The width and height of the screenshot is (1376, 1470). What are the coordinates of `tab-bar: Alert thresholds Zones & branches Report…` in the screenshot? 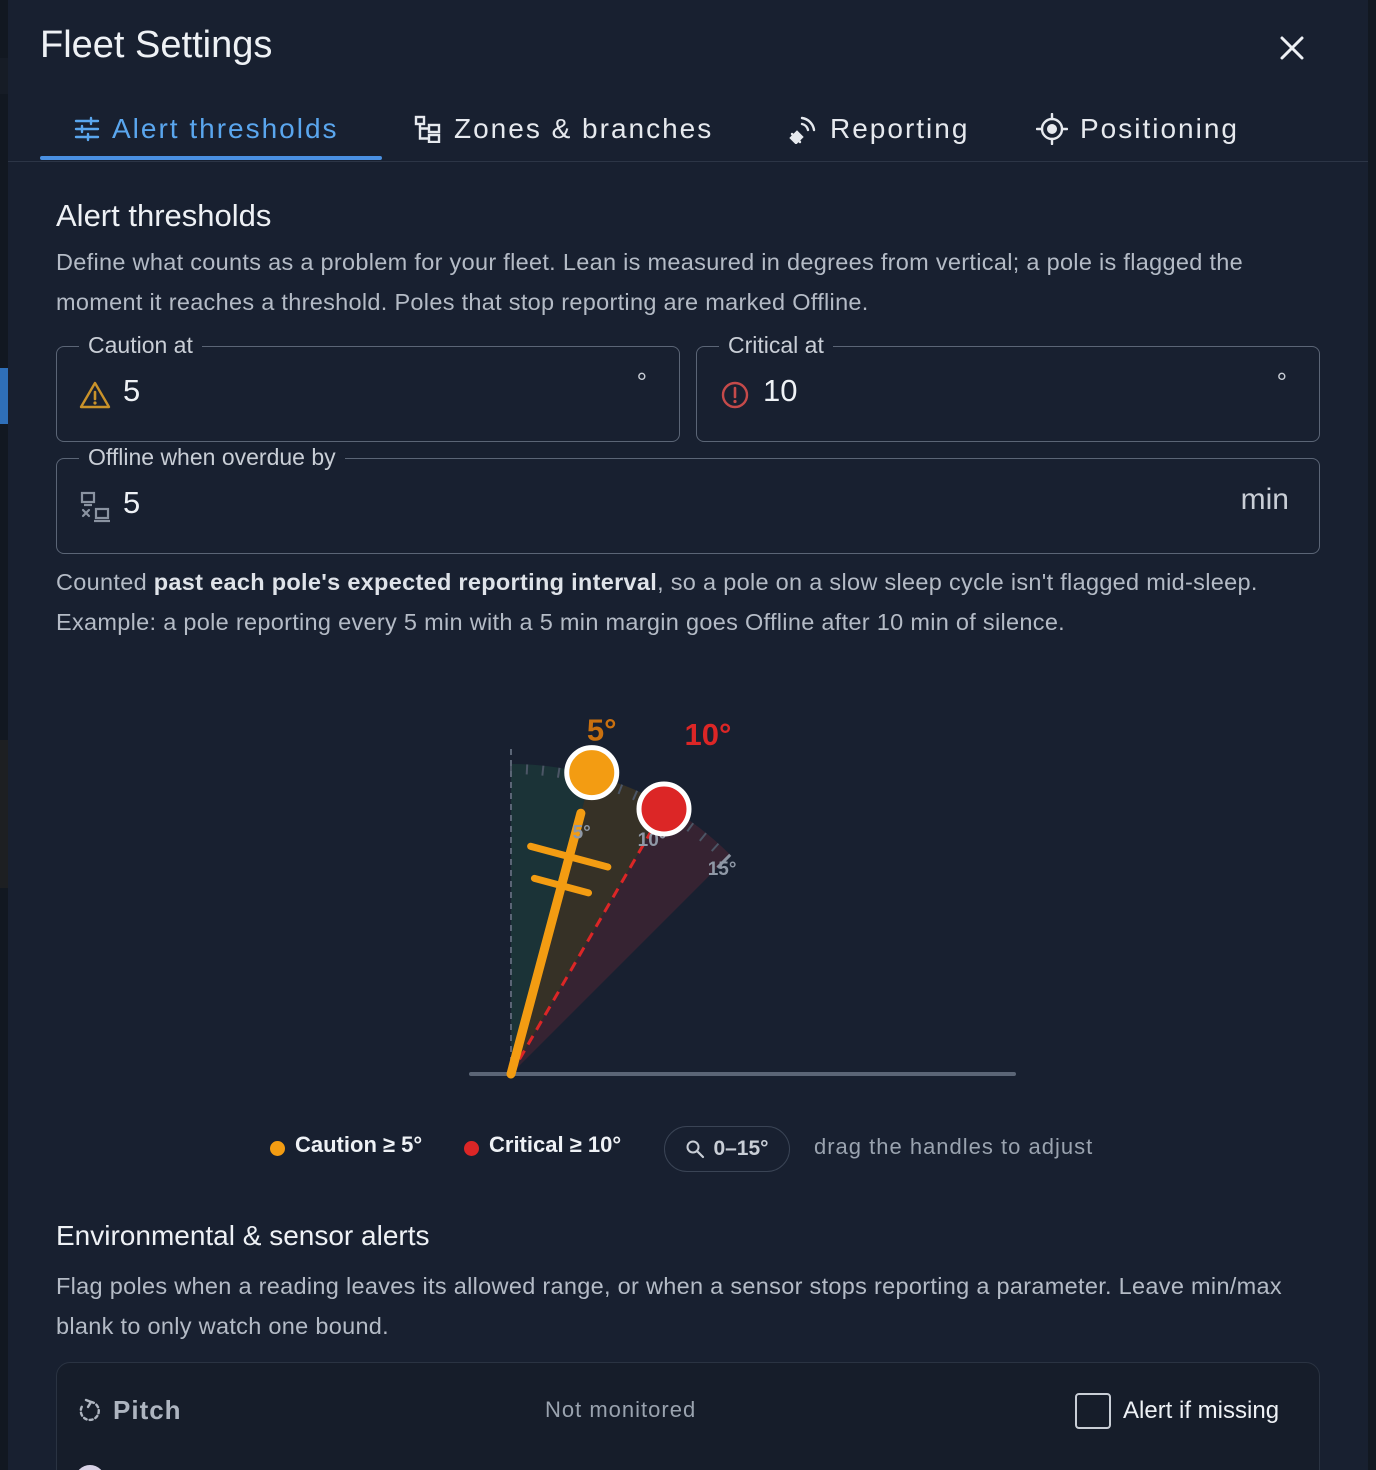 It's located at (688, 129).